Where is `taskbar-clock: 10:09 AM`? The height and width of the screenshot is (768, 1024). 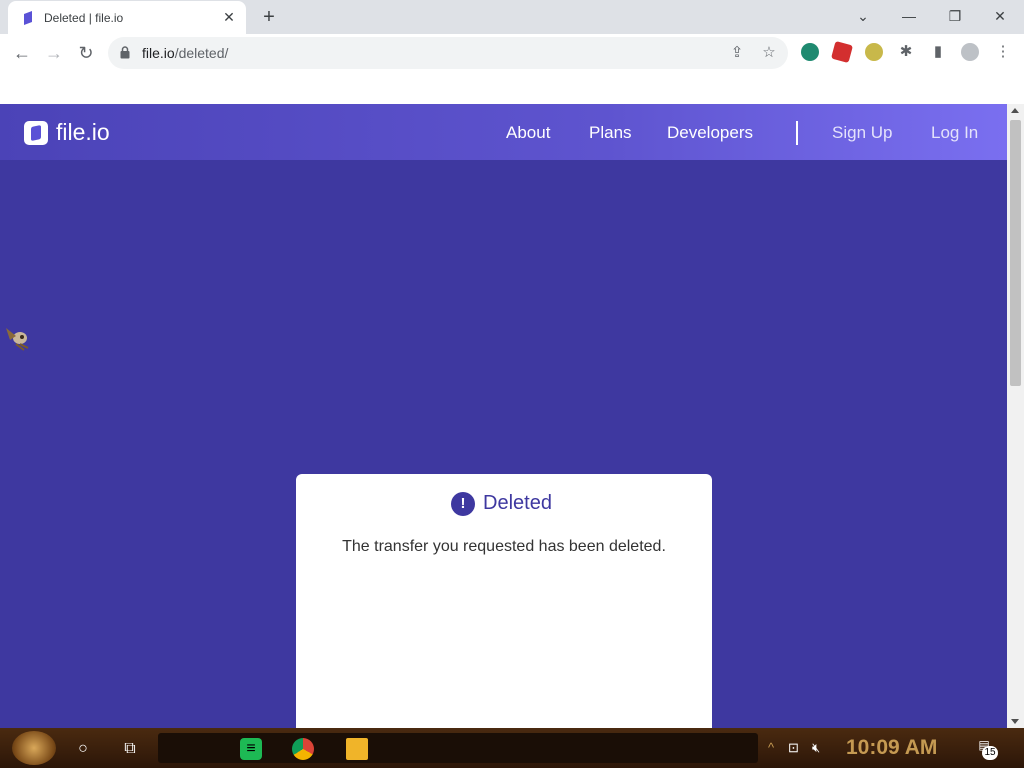
taskbar-clock: 10:09 AM is located at coordinates (891, 748).